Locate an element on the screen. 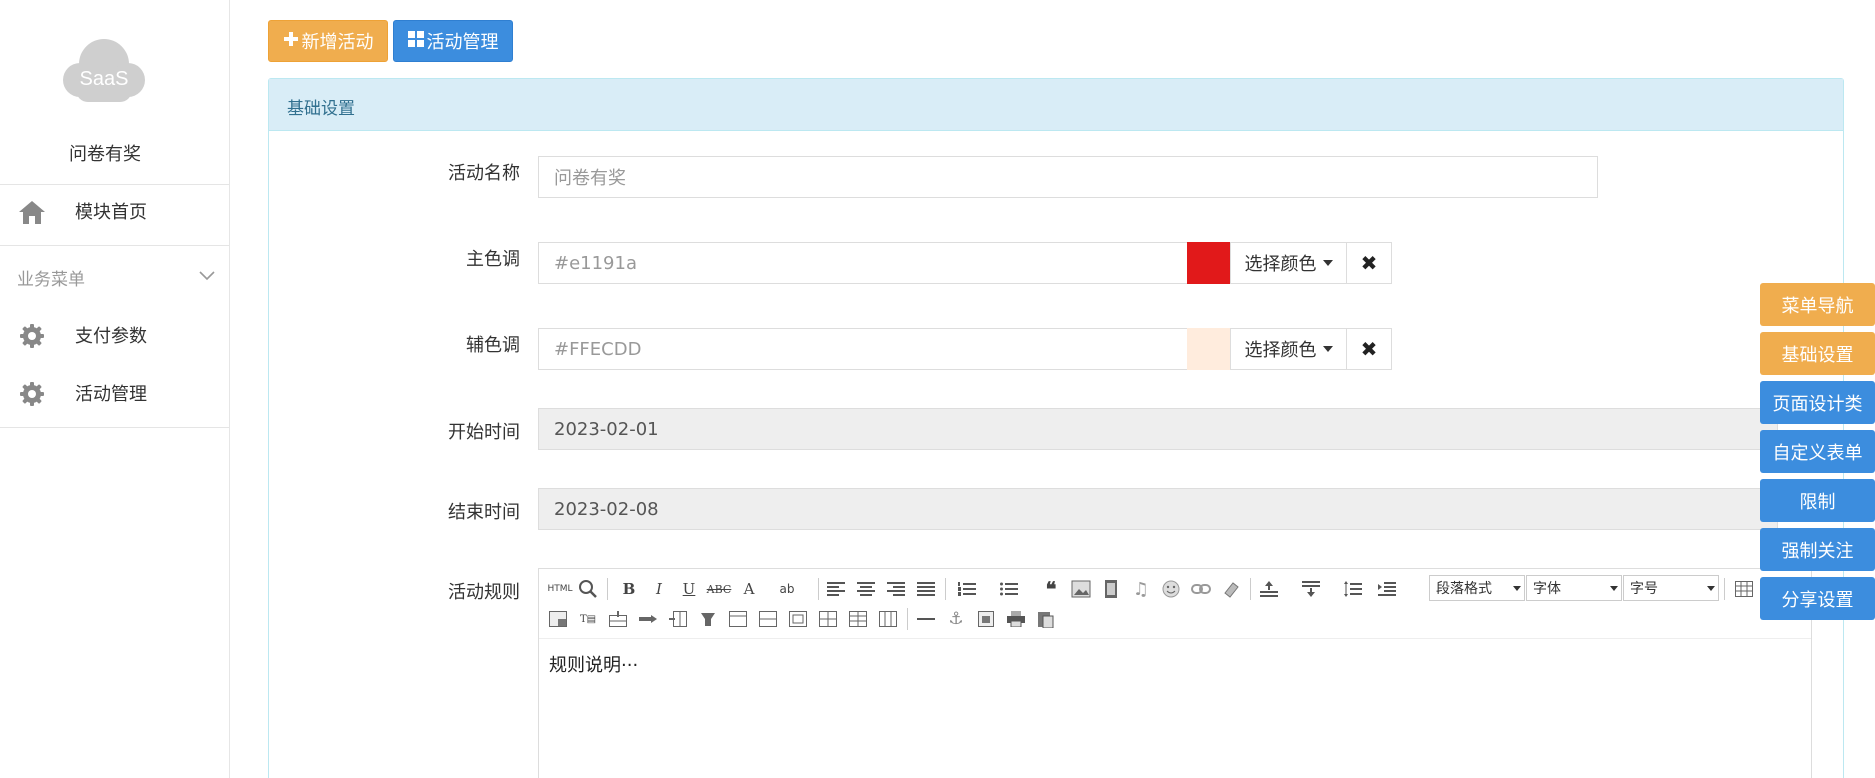 The image size is (1875, 778). italic-icon: I is located at coordinates (659, 589).